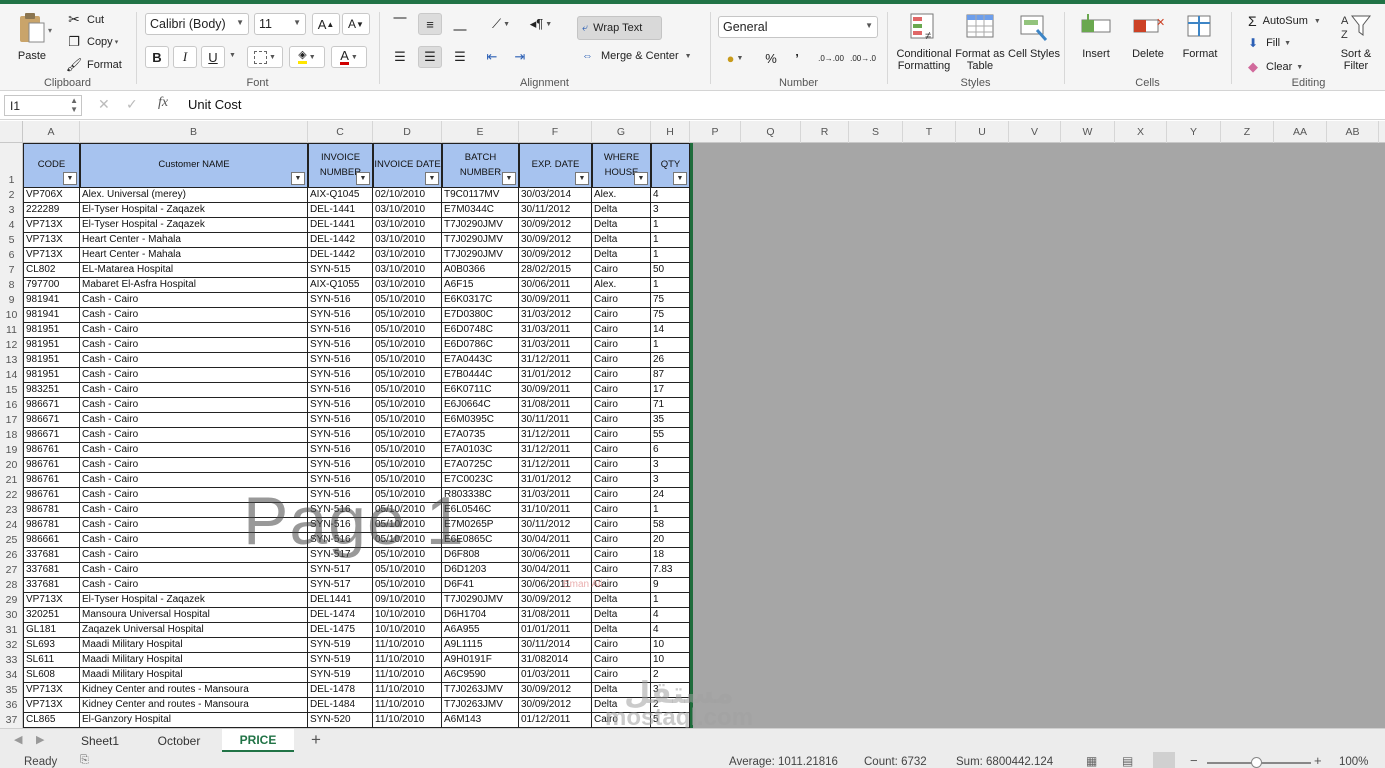  I want to click on table-cell: 986781, so click(51, 510).